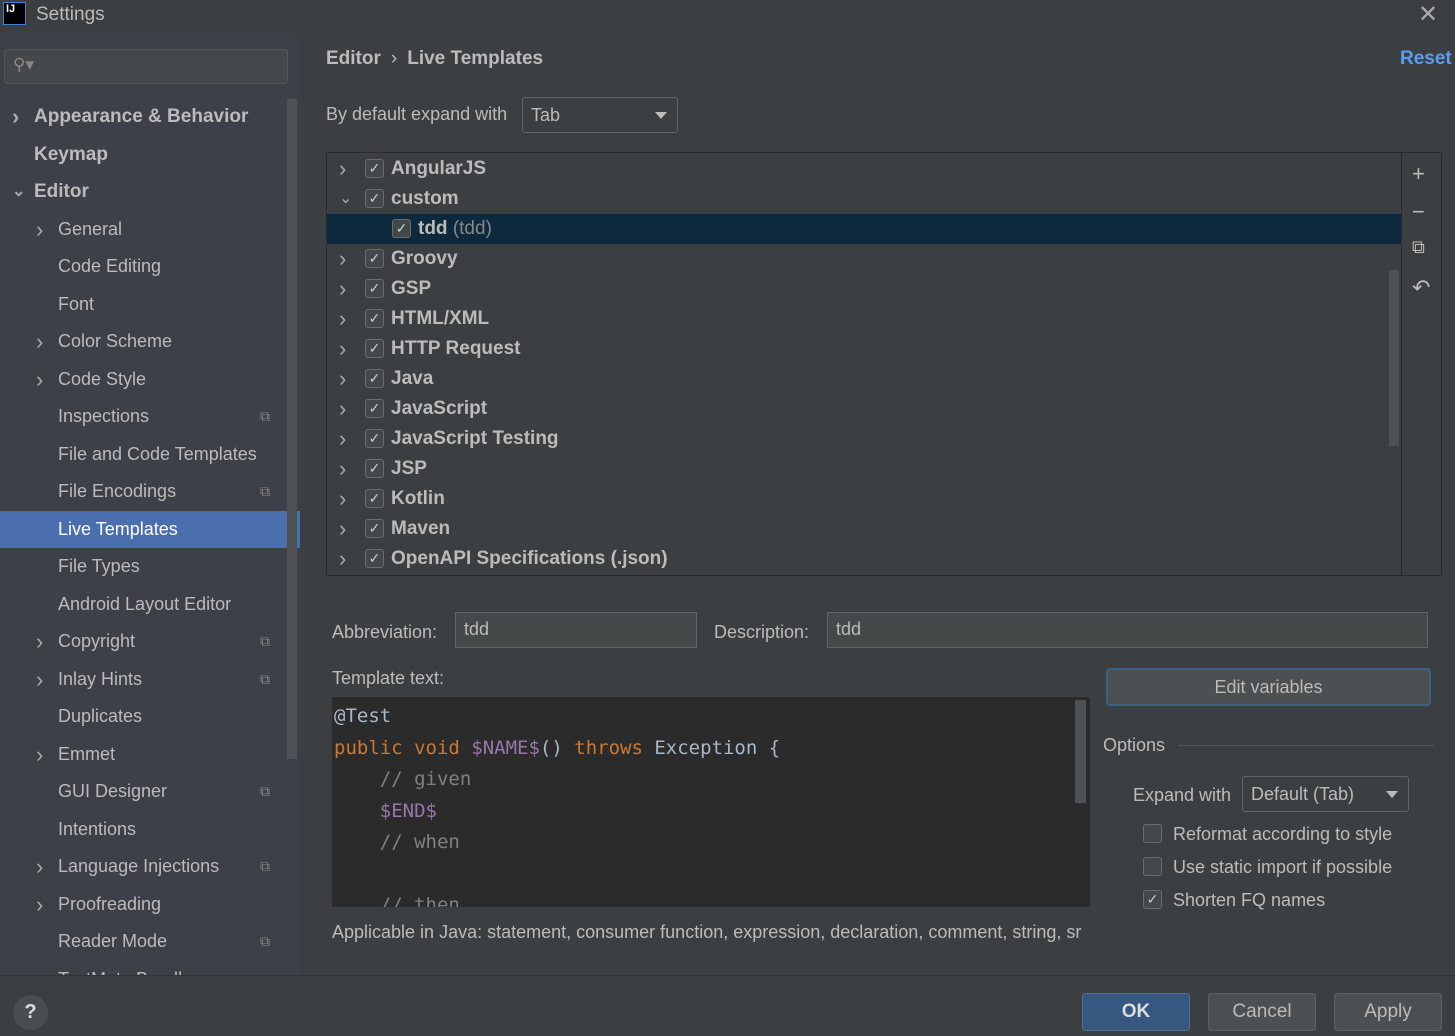 This screenshot has width=1455, height=1036. Describe the element at coordinates (1268, 687) in the screenshot. I see `edit-variables-button: Edit variables` at that location.